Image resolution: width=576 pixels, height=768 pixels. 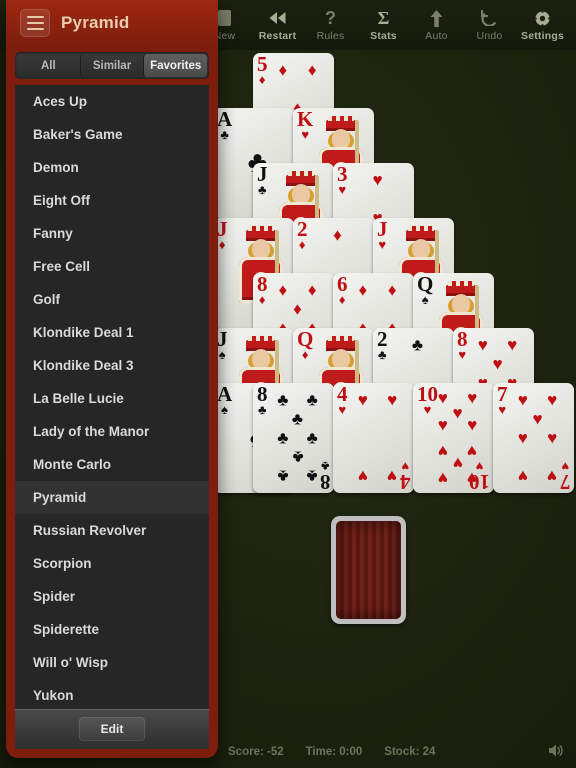 What do you see at coordinates (542, 35) in the screenshot?
I see `toolbar-button-label: Settings` at bounding box center [542, 35].